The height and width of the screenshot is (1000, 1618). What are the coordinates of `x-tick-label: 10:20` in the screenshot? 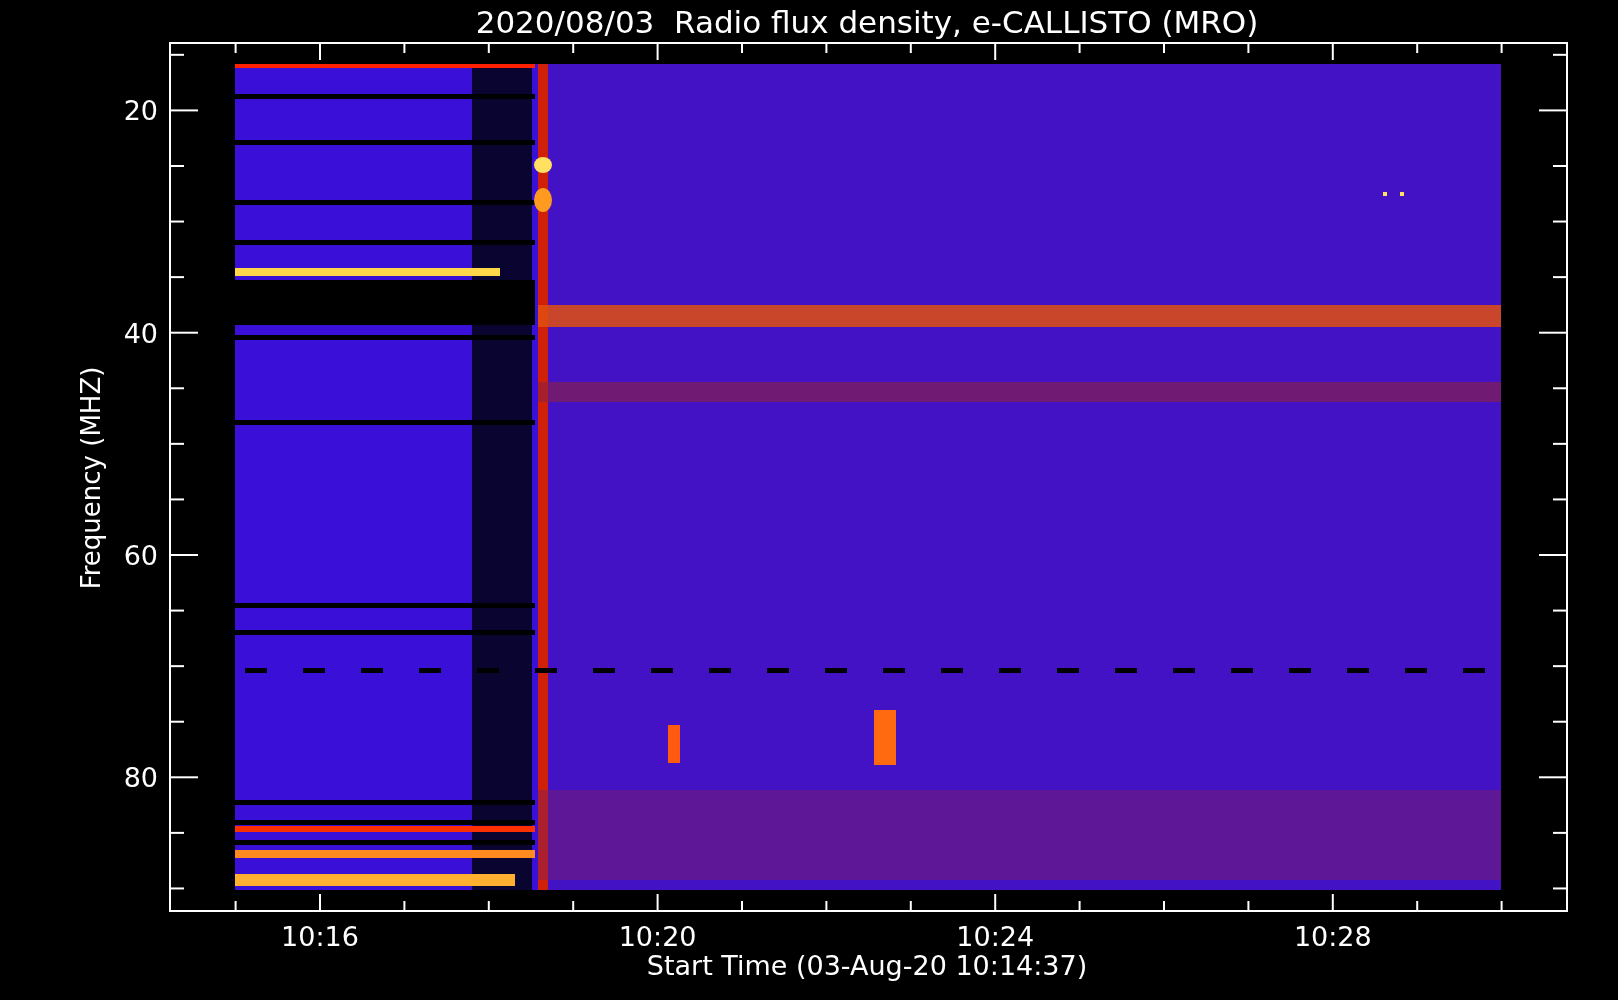 It's located at (657, 936).